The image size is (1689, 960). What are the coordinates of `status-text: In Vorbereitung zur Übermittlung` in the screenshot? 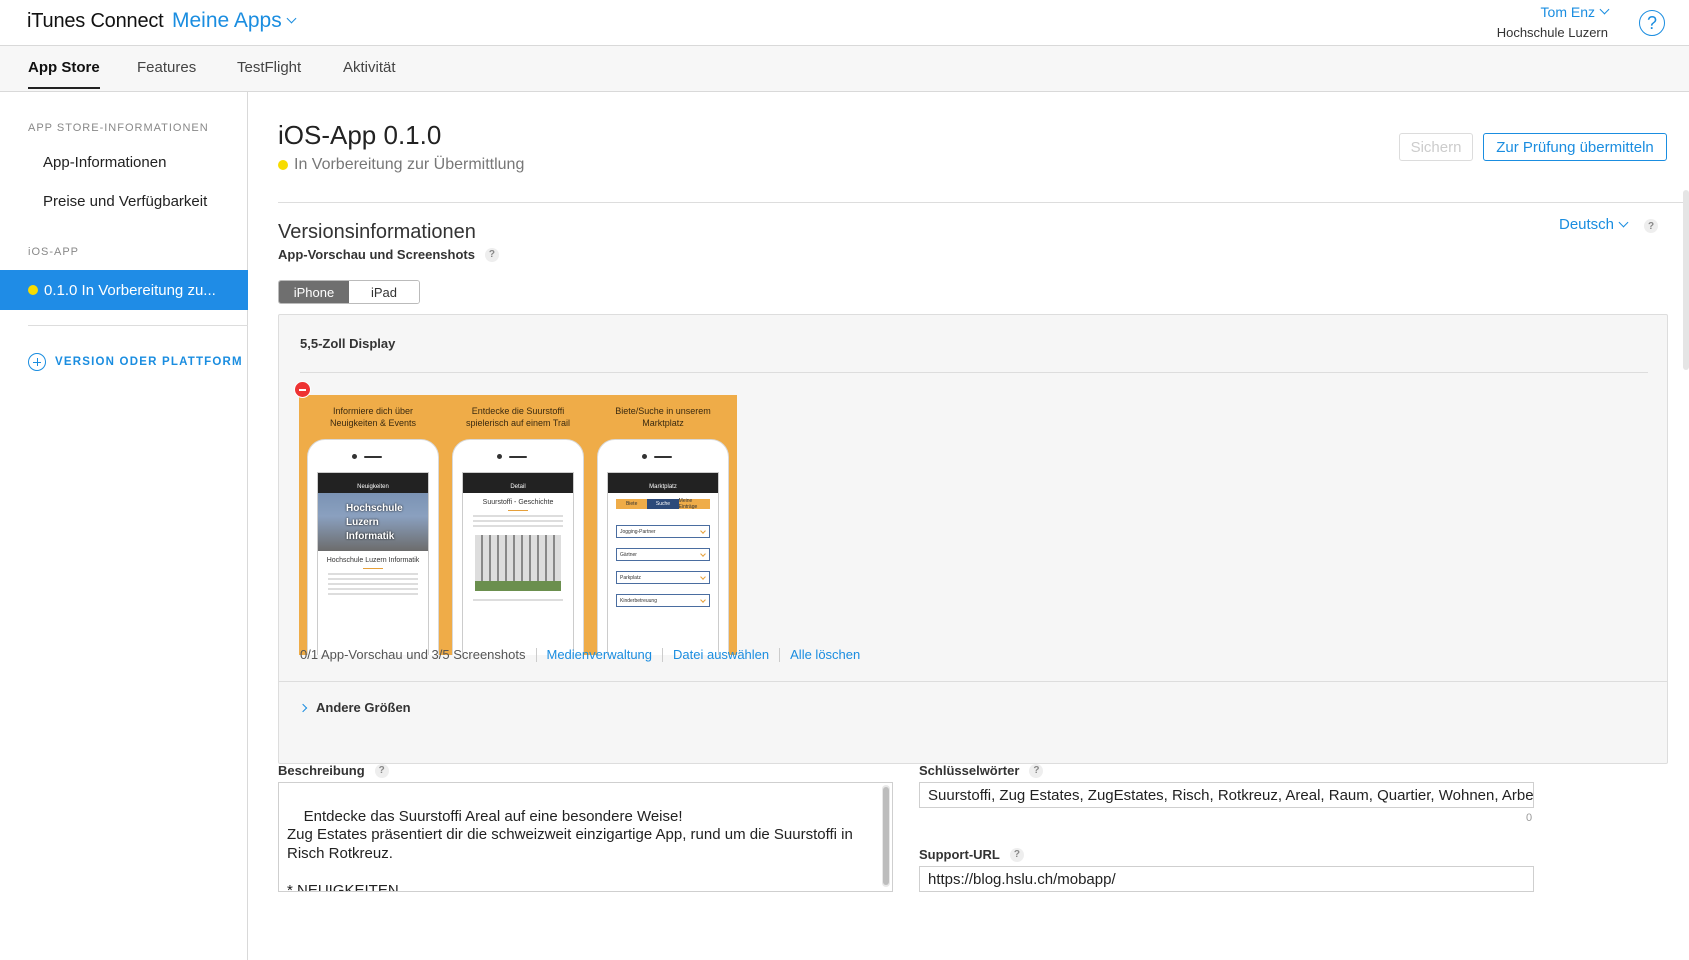 It's located at (409, 164).